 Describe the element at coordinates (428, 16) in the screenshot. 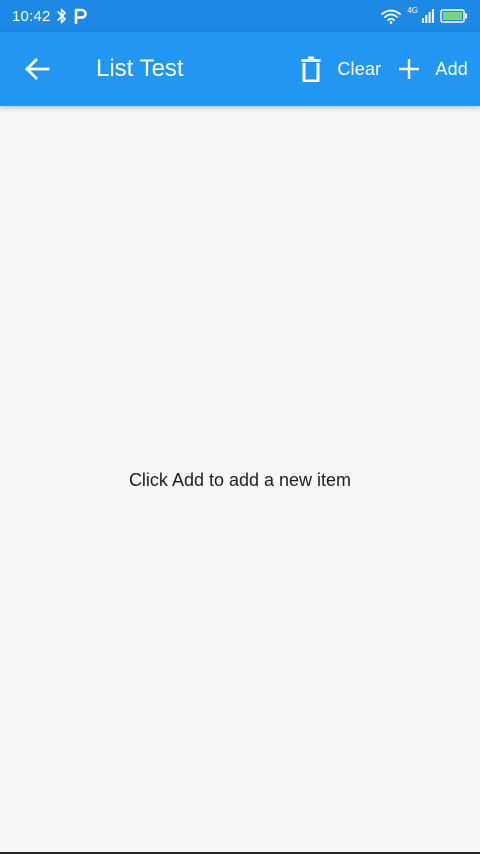

I see `signal-icon` at that location.